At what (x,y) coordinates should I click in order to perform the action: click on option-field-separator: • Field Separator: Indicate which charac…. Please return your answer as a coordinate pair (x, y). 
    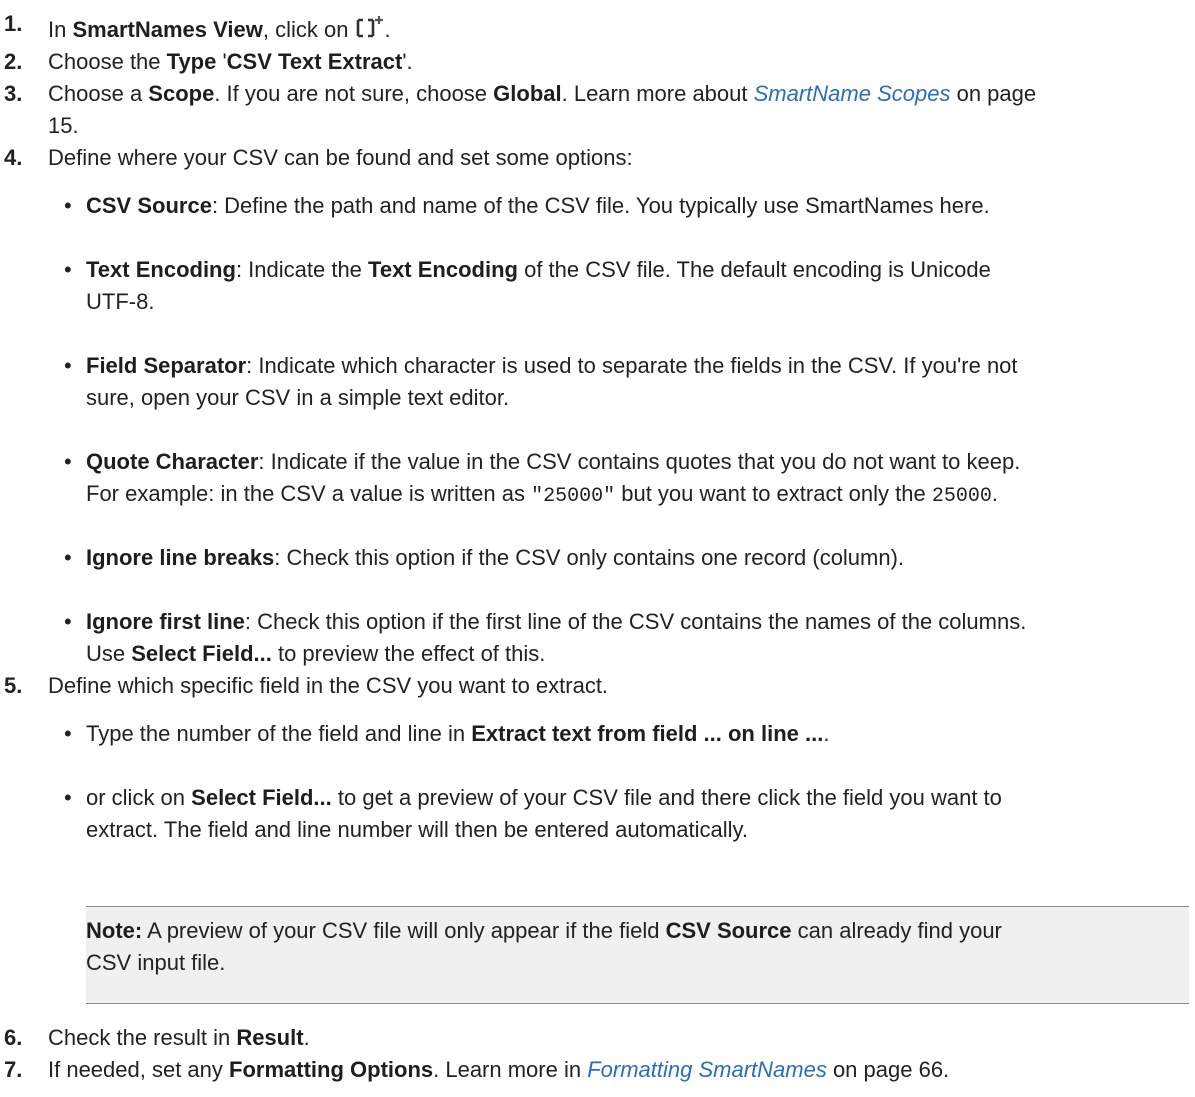
    Looking at the image, I should click on (541, 381).